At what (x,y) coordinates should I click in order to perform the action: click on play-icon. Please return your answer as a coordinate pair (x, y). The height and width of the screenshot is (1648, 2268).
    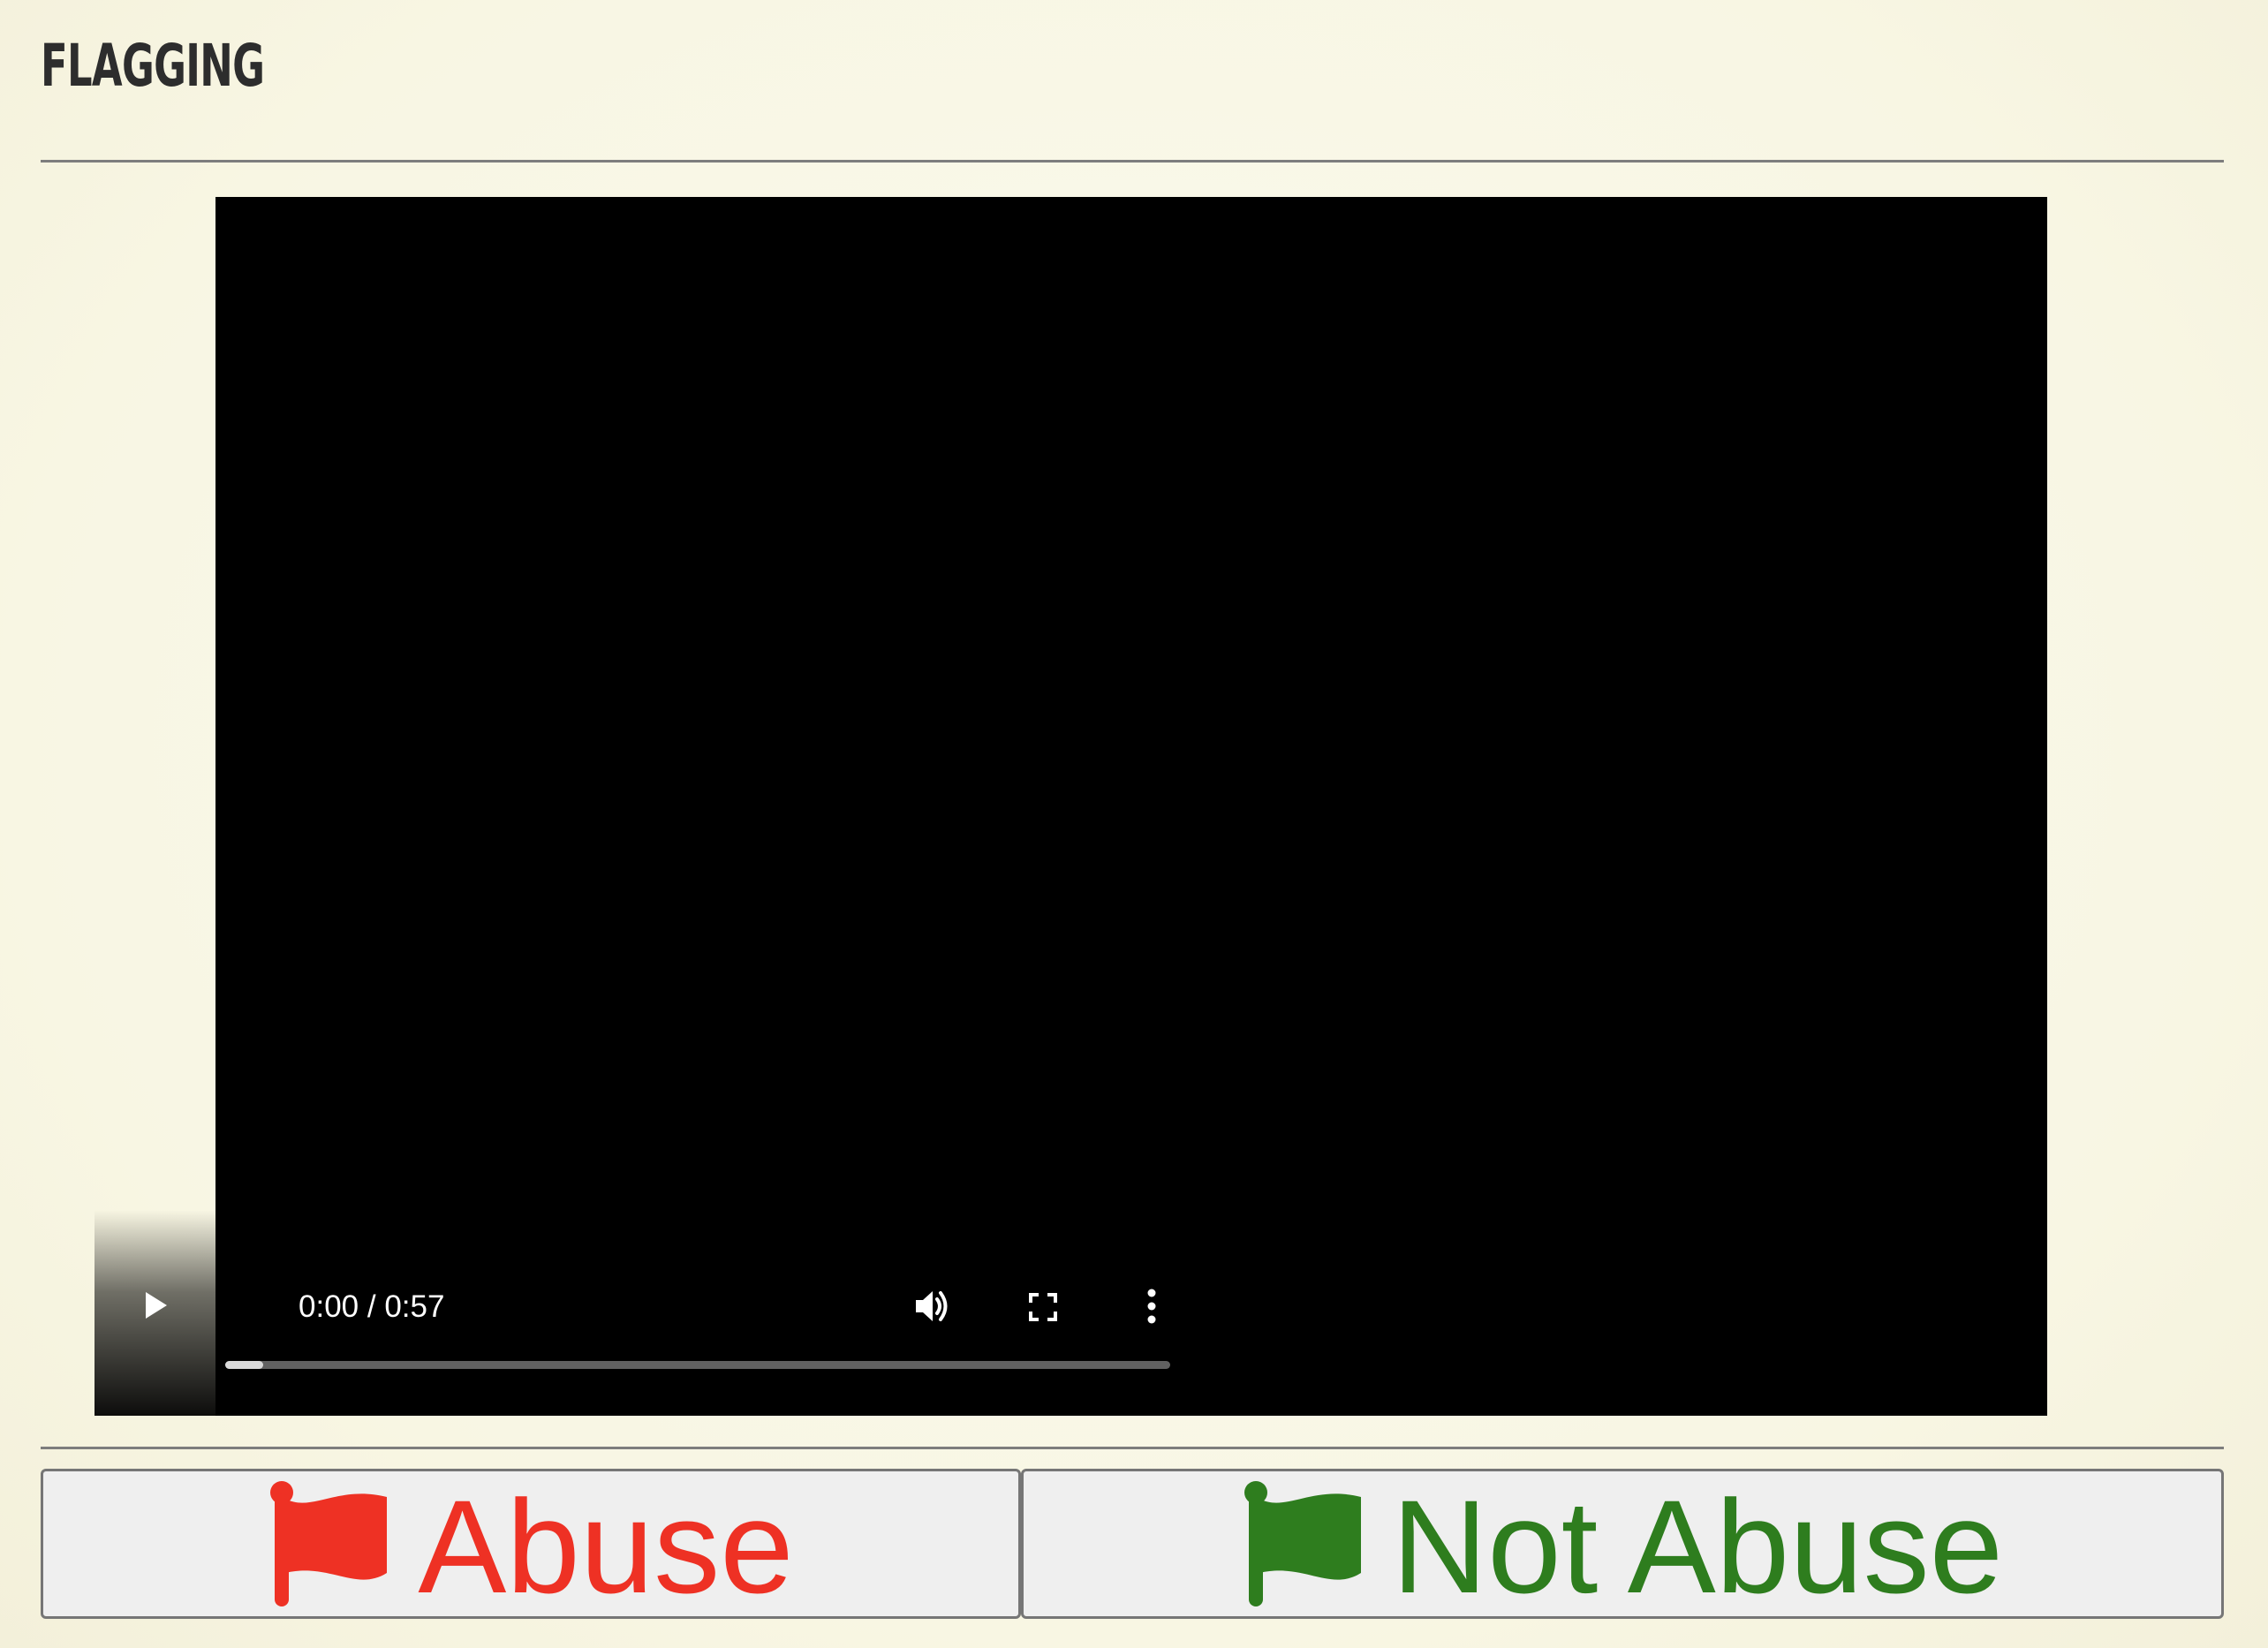
    Looking at the image, I should click on (156, 1305).